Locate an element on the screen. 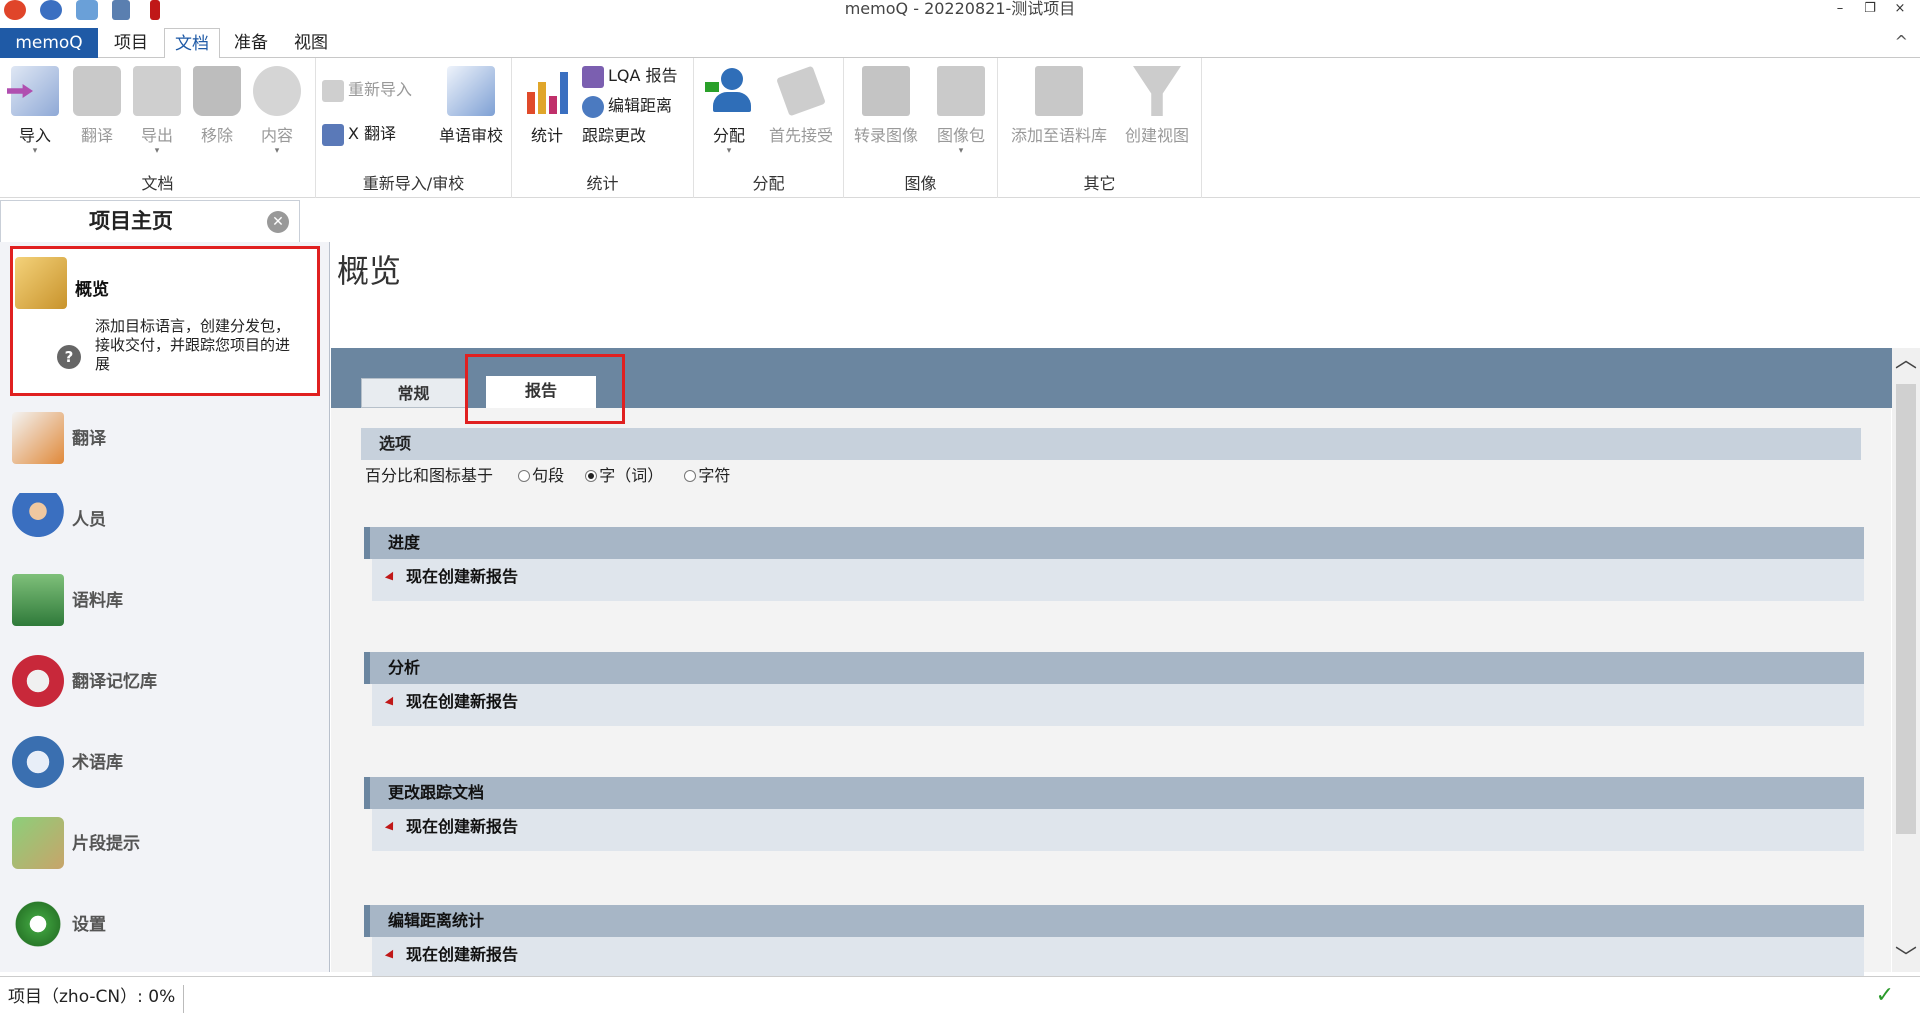 This screenshot has height=1017, width=1920. edit-distance-button: 编辑距离 is located at coordinates (627, 106).